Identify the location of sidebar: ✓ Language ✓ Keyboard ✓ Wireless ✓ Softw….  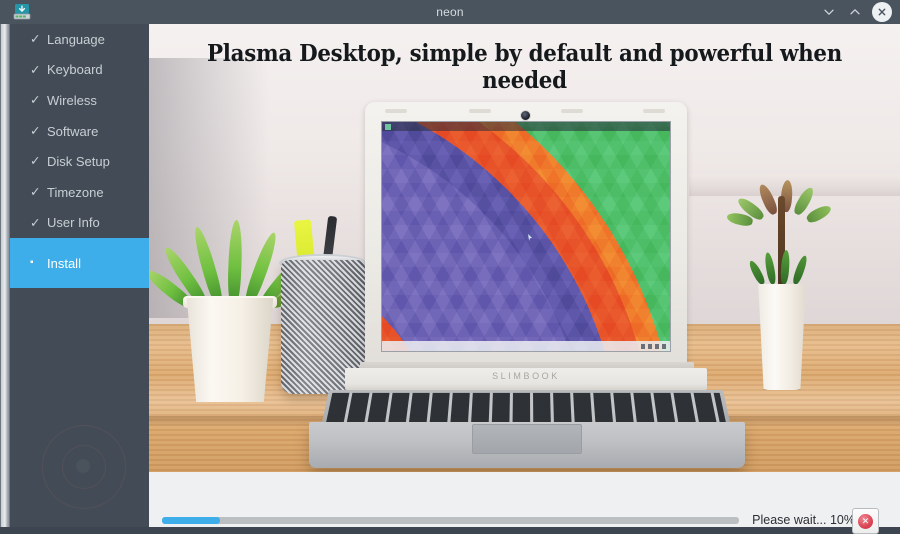
(79, 275).